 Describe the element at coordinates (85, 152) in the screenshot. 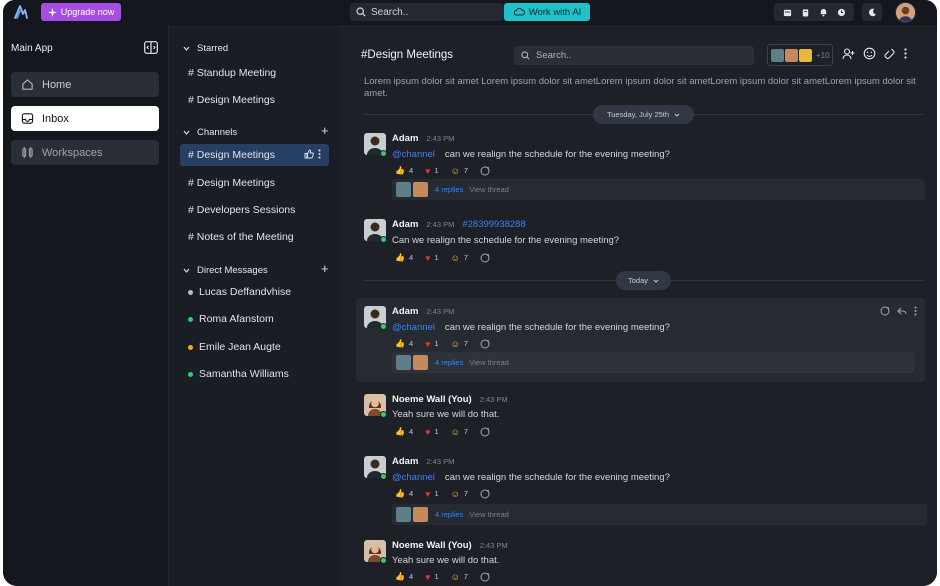

I see `nav-item-workspaces: Workspaces` at that location.